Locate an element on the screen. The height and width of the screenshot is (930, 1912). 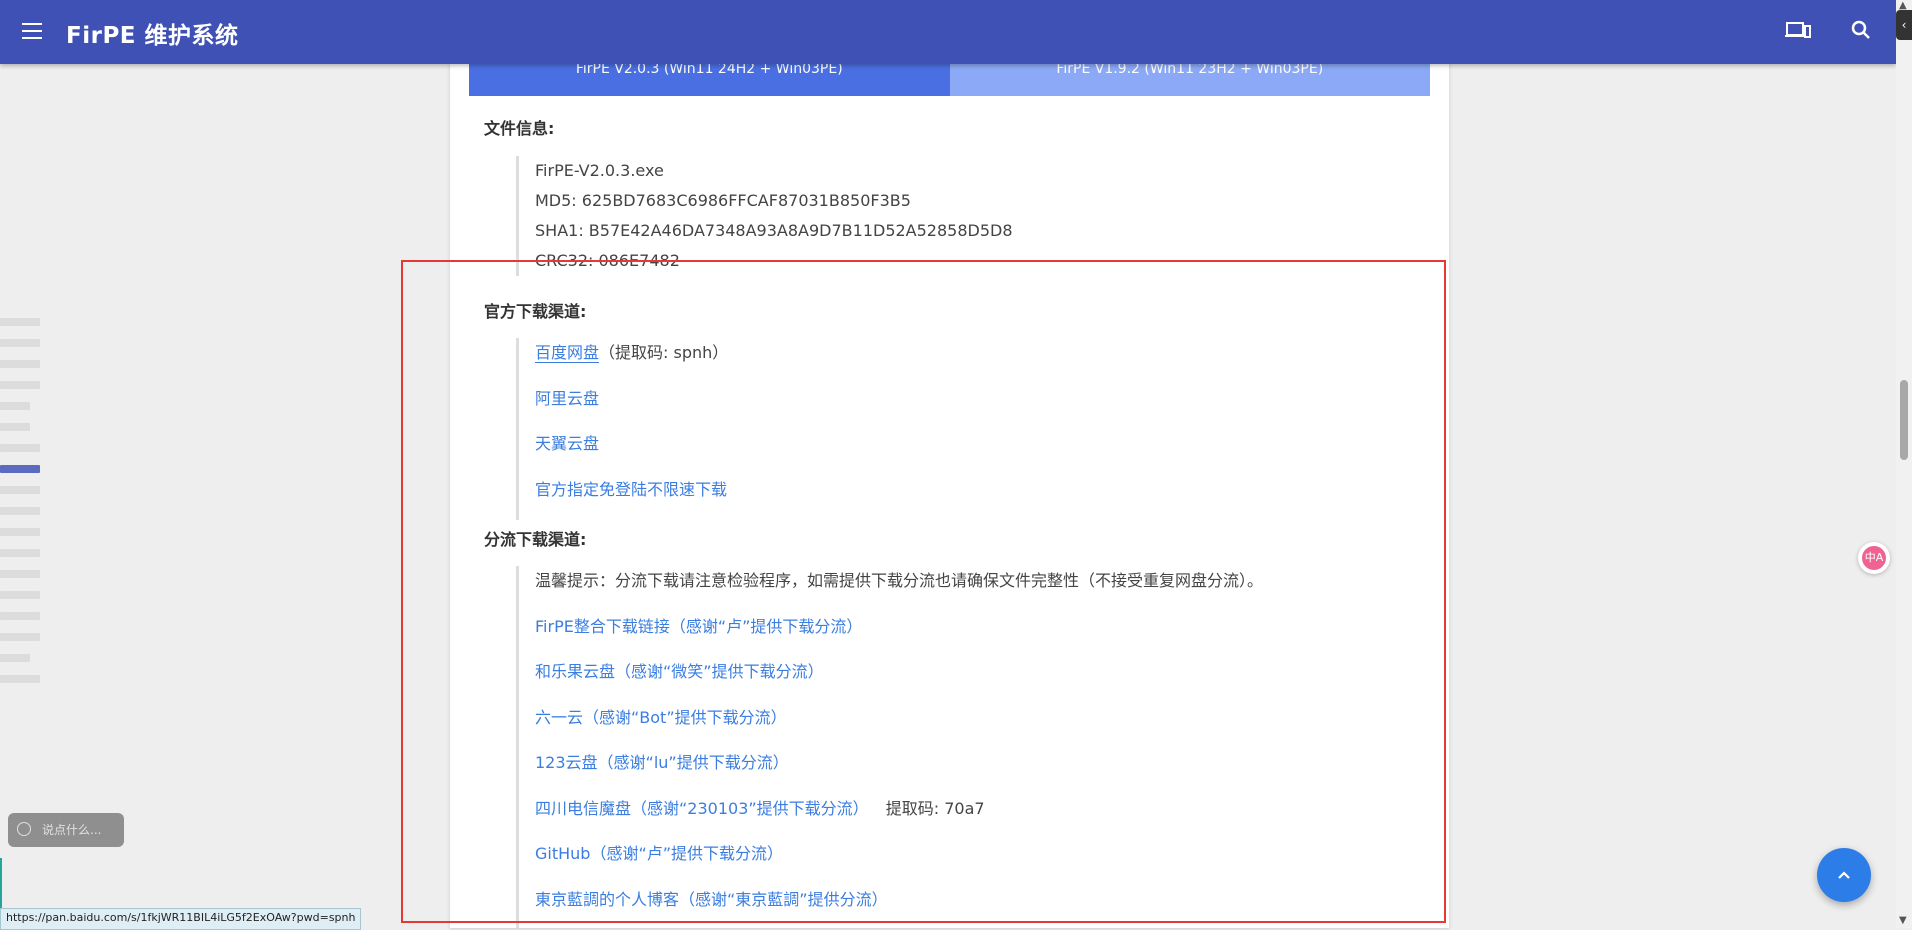
list-item: 123云盘（感谢“lu”提供下载分流） is located at coordinates (899, 771).